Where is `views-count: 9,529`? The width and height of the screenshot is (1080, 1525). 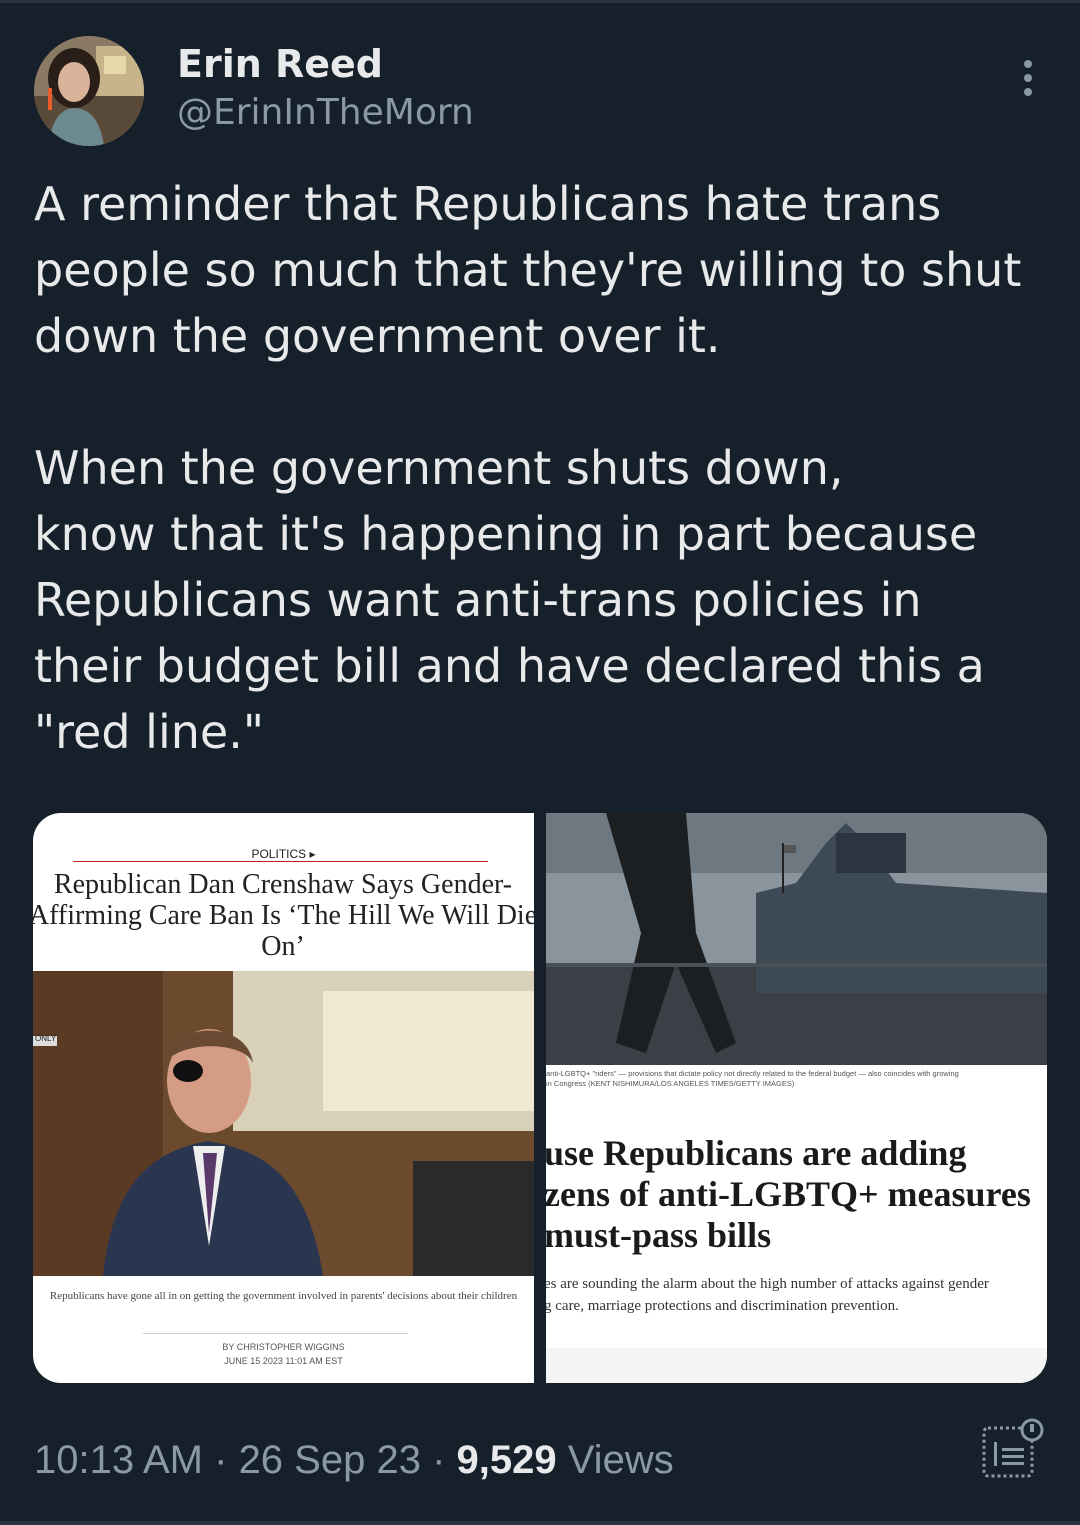
views-count: 9,529 is located at coordinates (506, 1460).